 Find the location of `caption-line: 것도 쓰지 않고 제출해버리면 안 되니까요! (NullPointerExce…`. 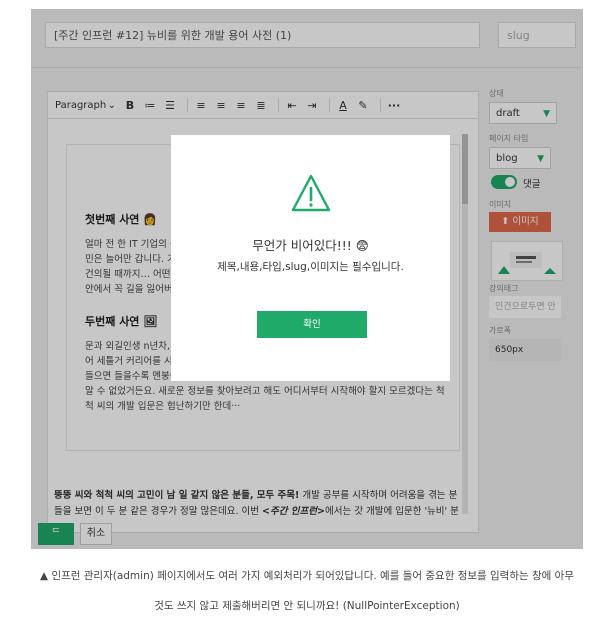

caption-line: 것도 쓰지 않고 제출해버리면 안 되니까요! (NullPointerExce… is located at coordinates (307, 606).